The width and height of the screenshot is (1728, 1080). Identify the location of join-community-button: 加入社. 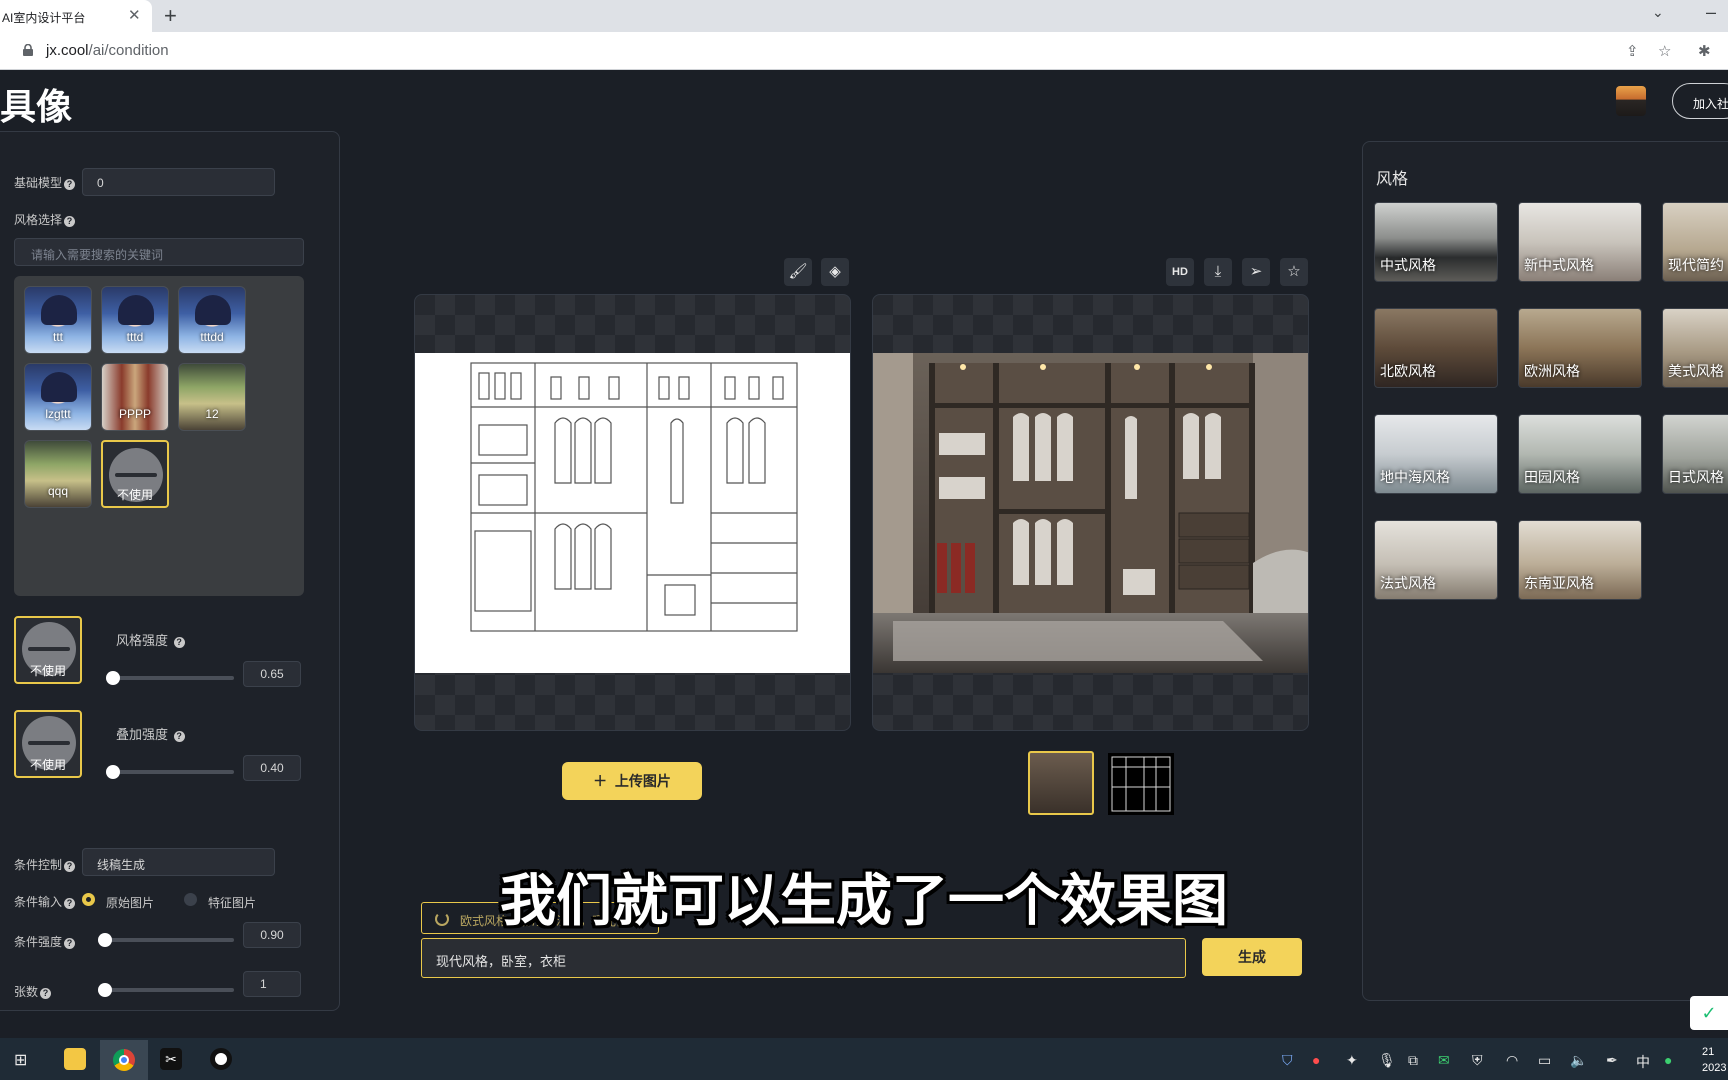
(1700, 101).